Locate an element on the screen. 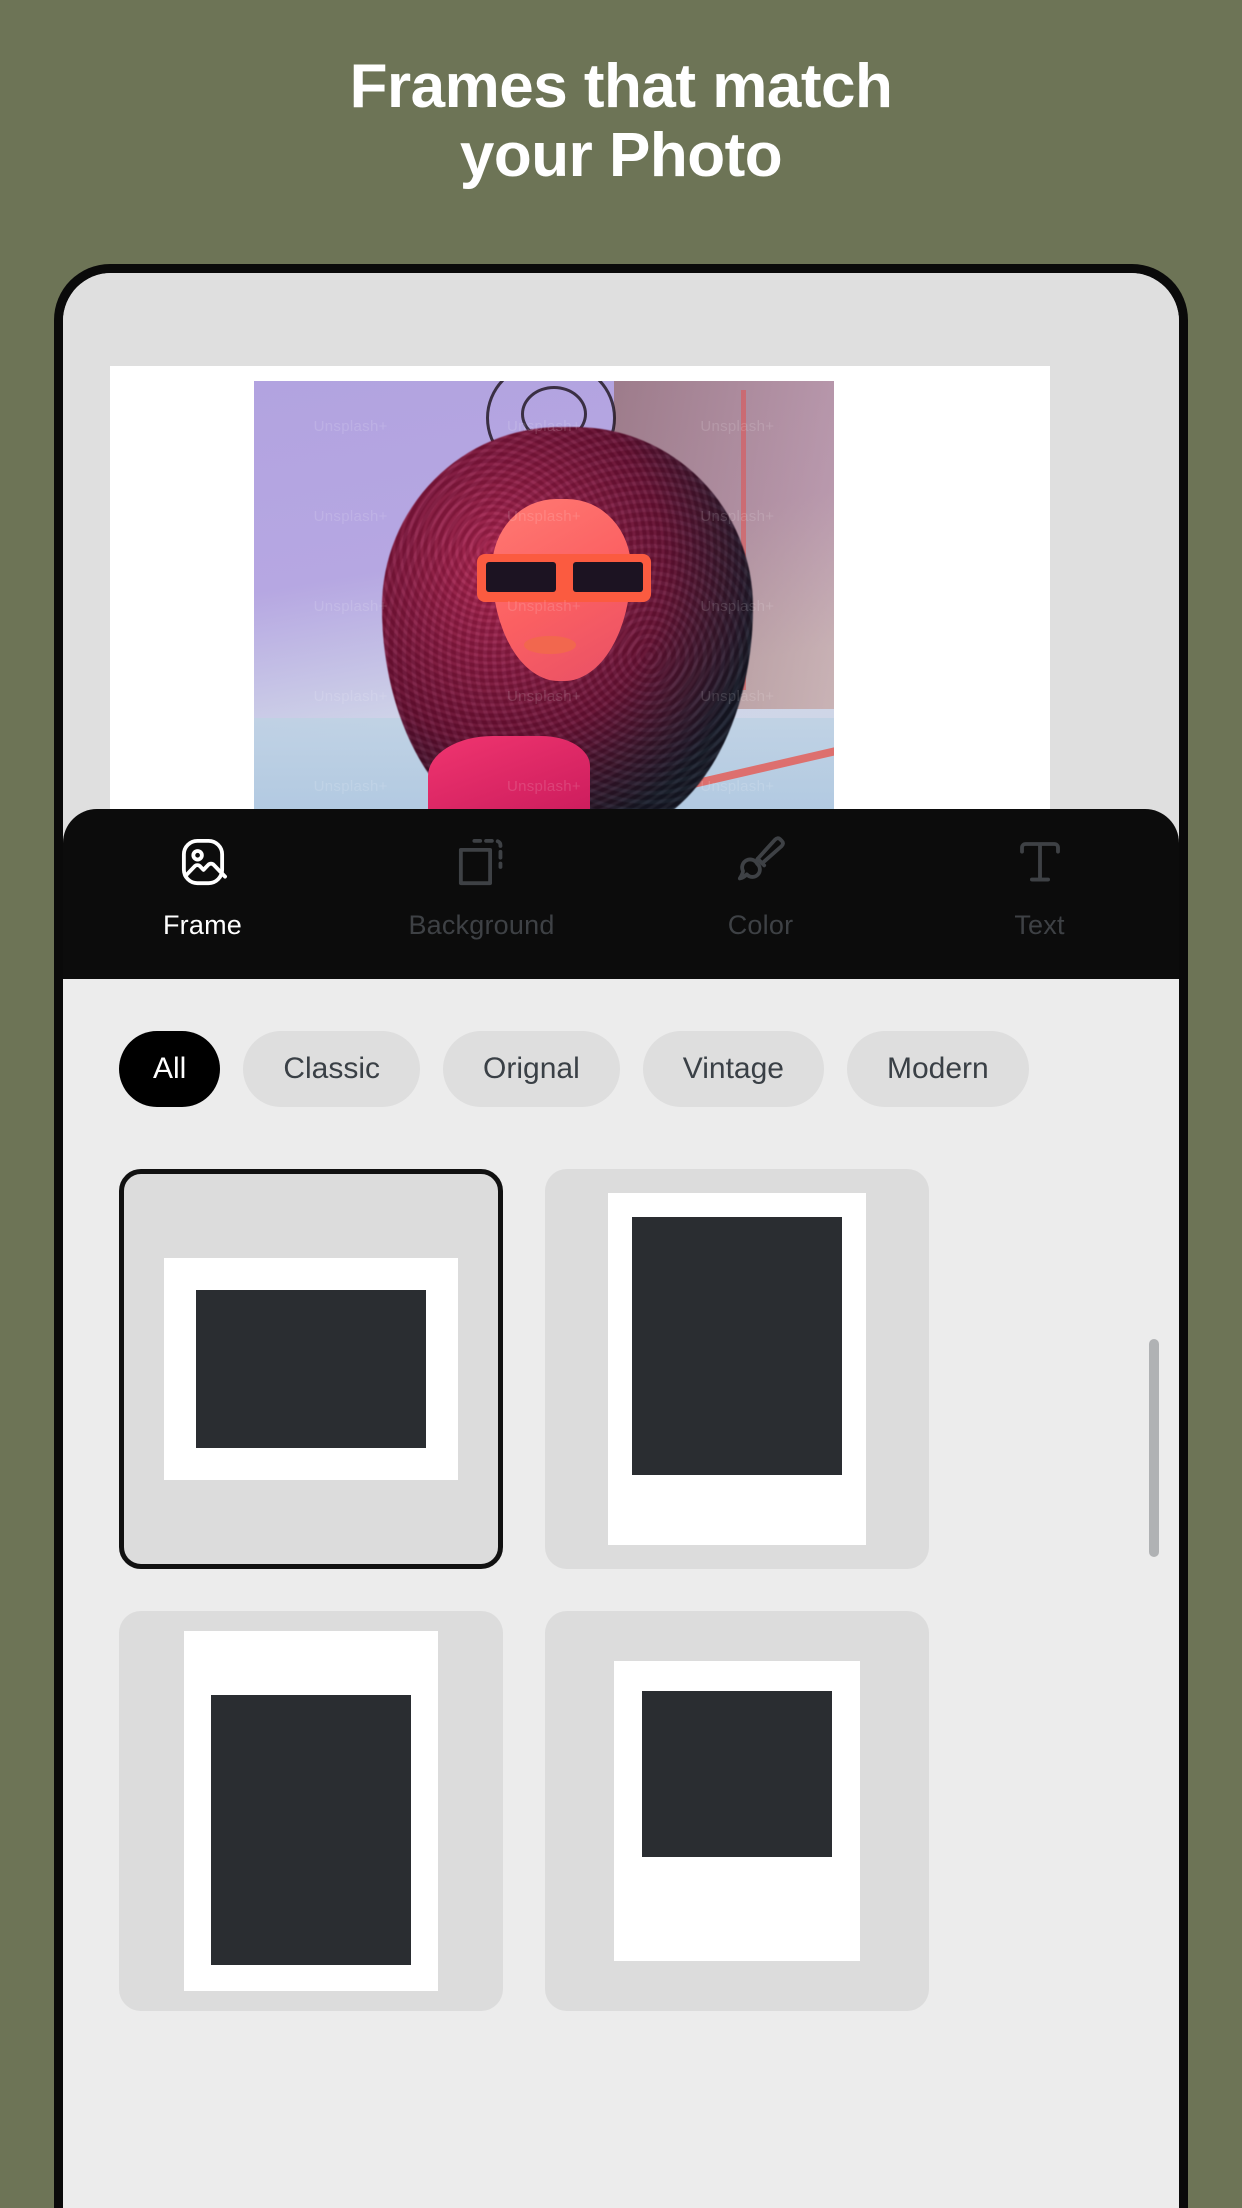 The width and height of the screenshot is (1242, 2208). tab-text-label: Text is located at coordinates (1039, 925).